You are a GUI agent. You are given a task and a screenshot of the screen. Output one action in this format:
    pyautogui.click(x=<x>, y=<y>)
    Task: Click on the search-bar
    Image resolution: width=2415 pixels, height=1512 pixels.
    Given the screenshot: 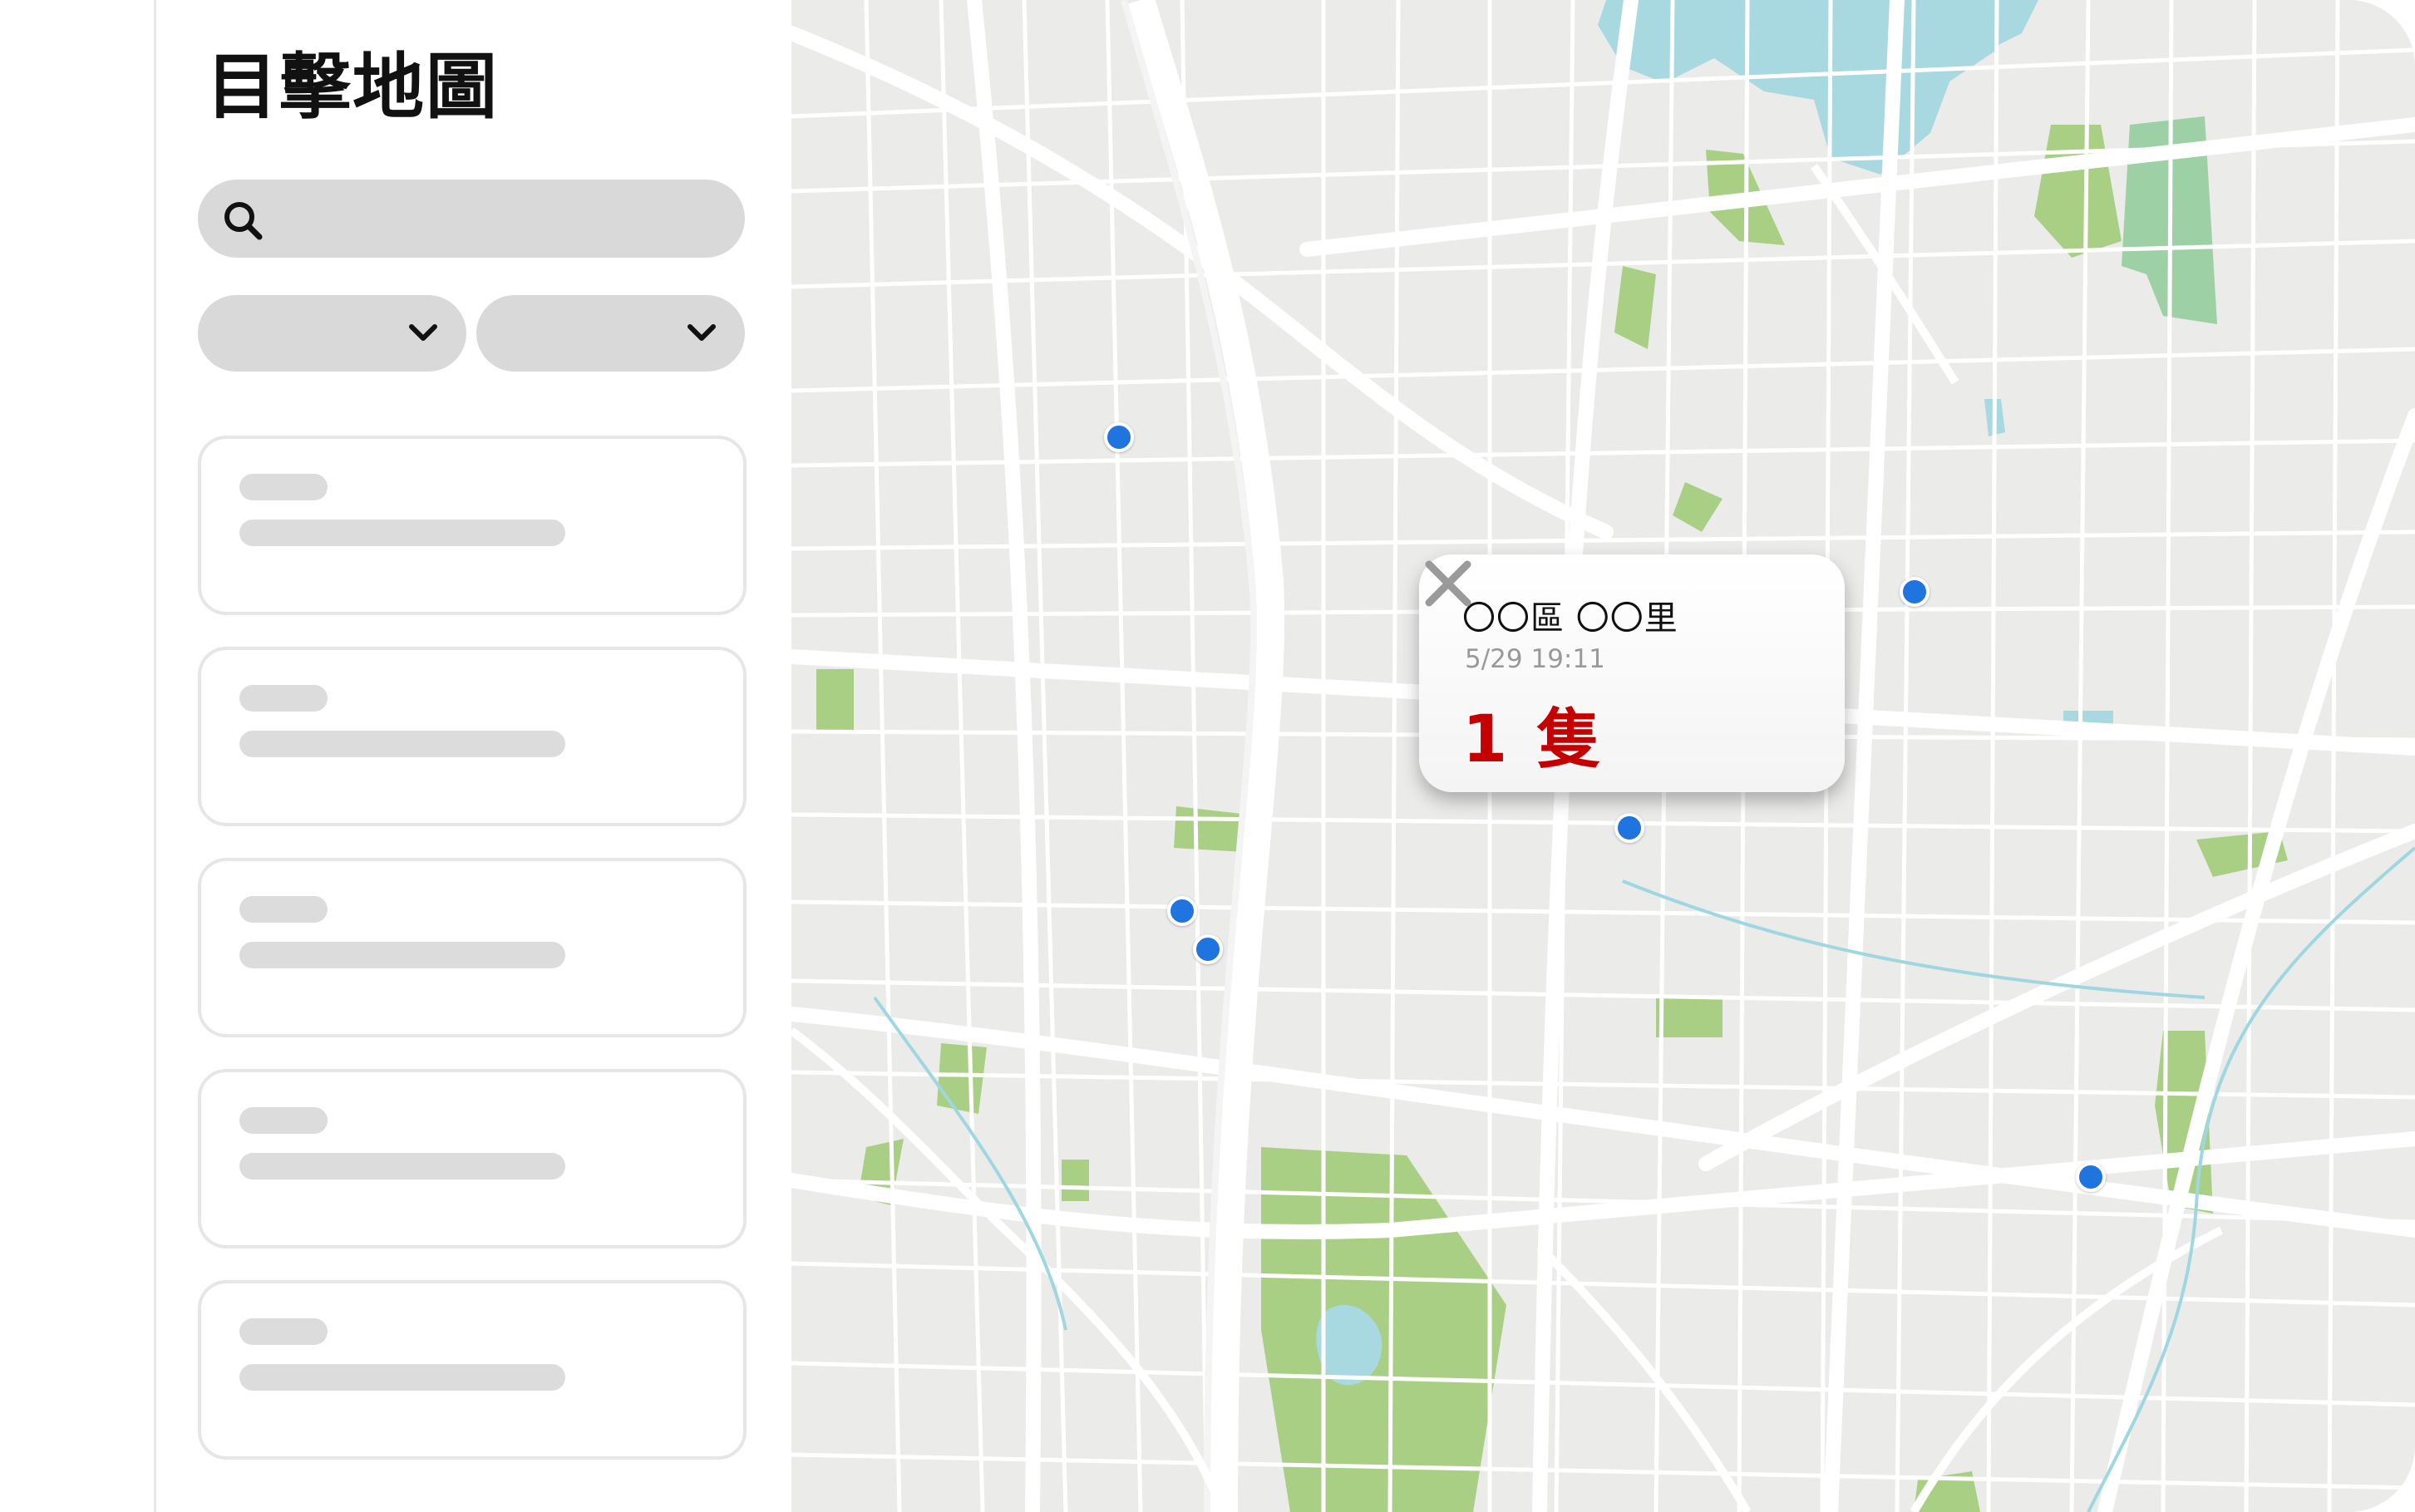 What is the action you would take?
    pyautogui.click(x=471, y=219)
    